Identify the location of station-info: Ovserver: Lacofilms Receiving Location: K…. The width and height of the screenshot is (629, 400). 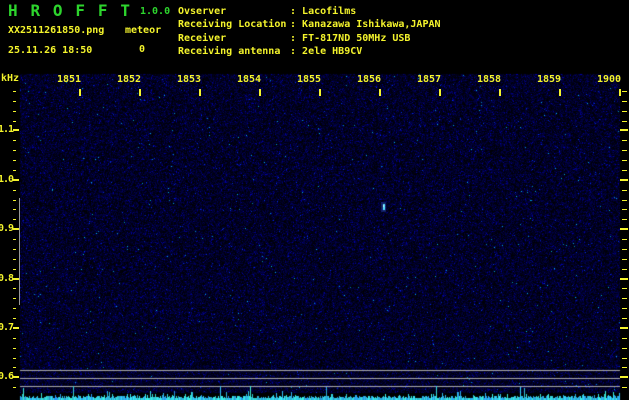
(403, 31).